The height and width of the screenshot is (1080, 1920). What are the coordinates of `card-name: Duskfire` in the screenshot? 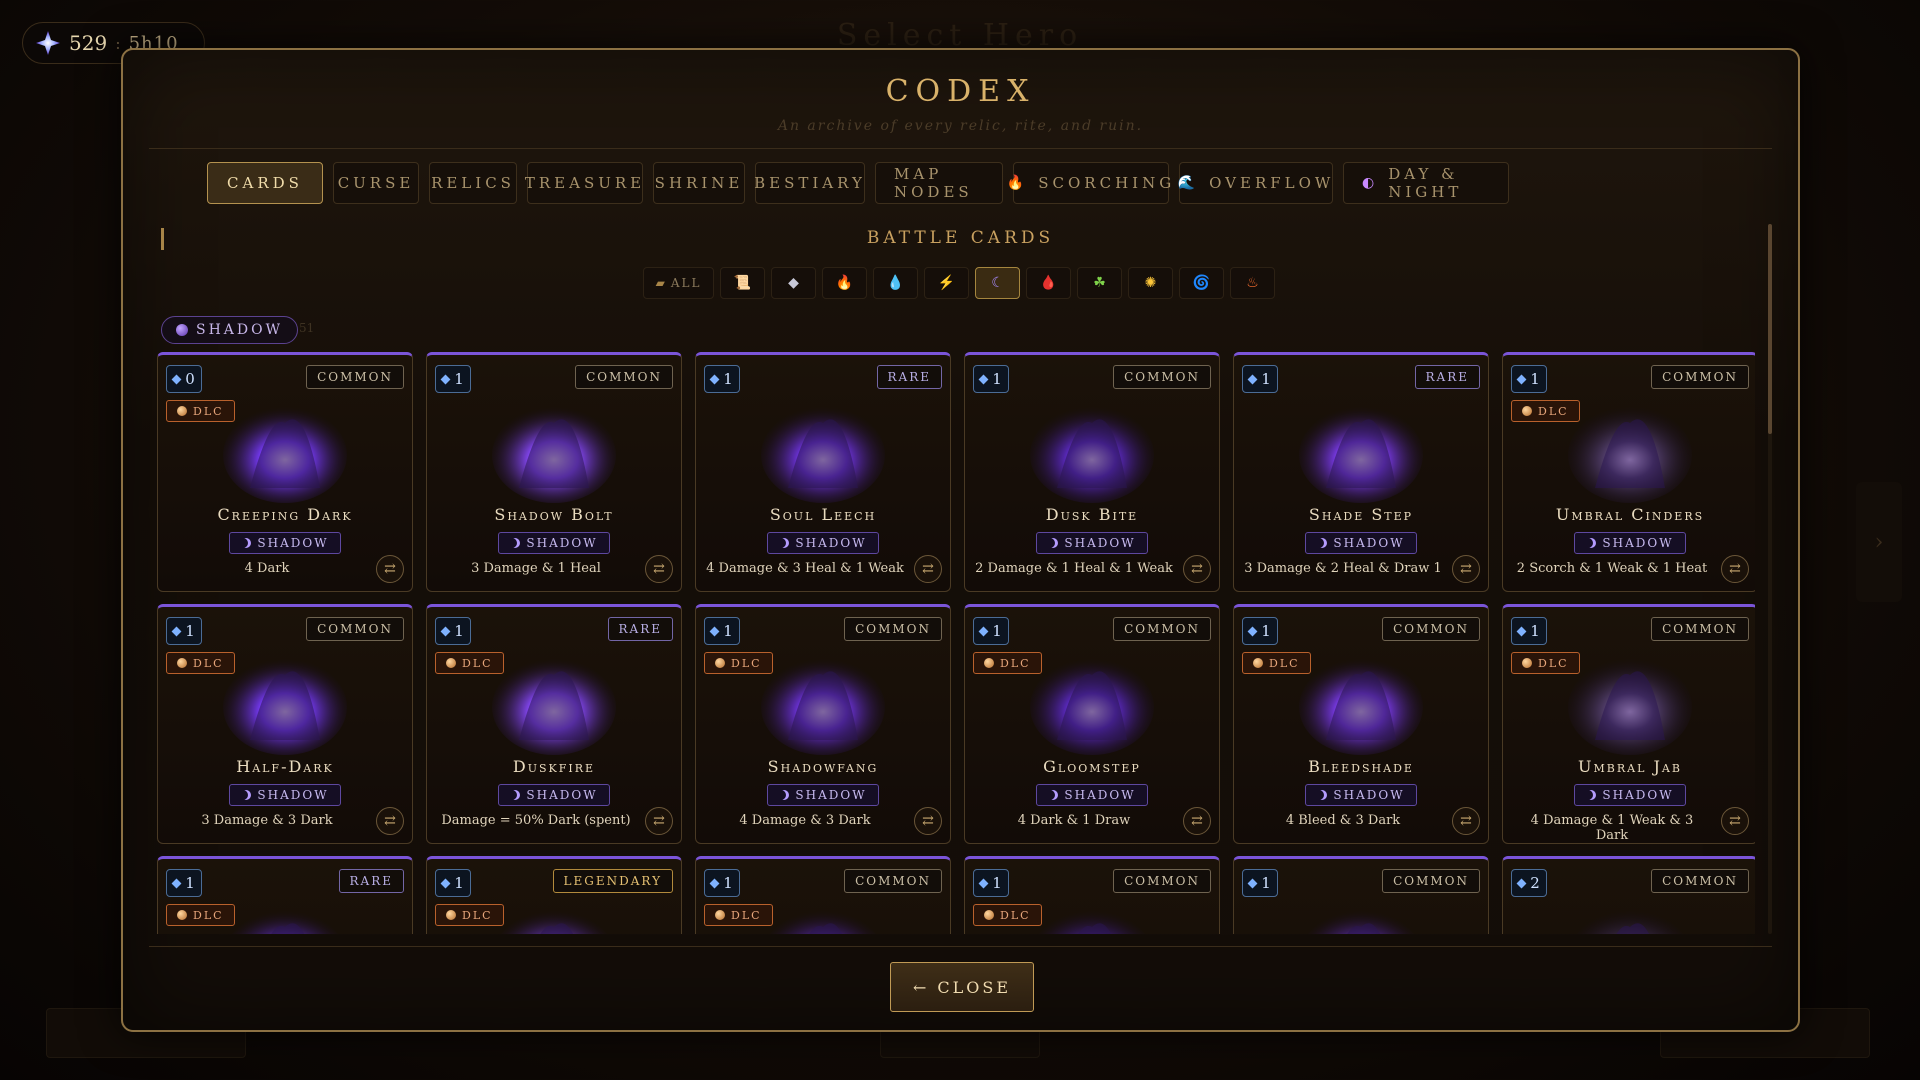 It's located at (554, 766).